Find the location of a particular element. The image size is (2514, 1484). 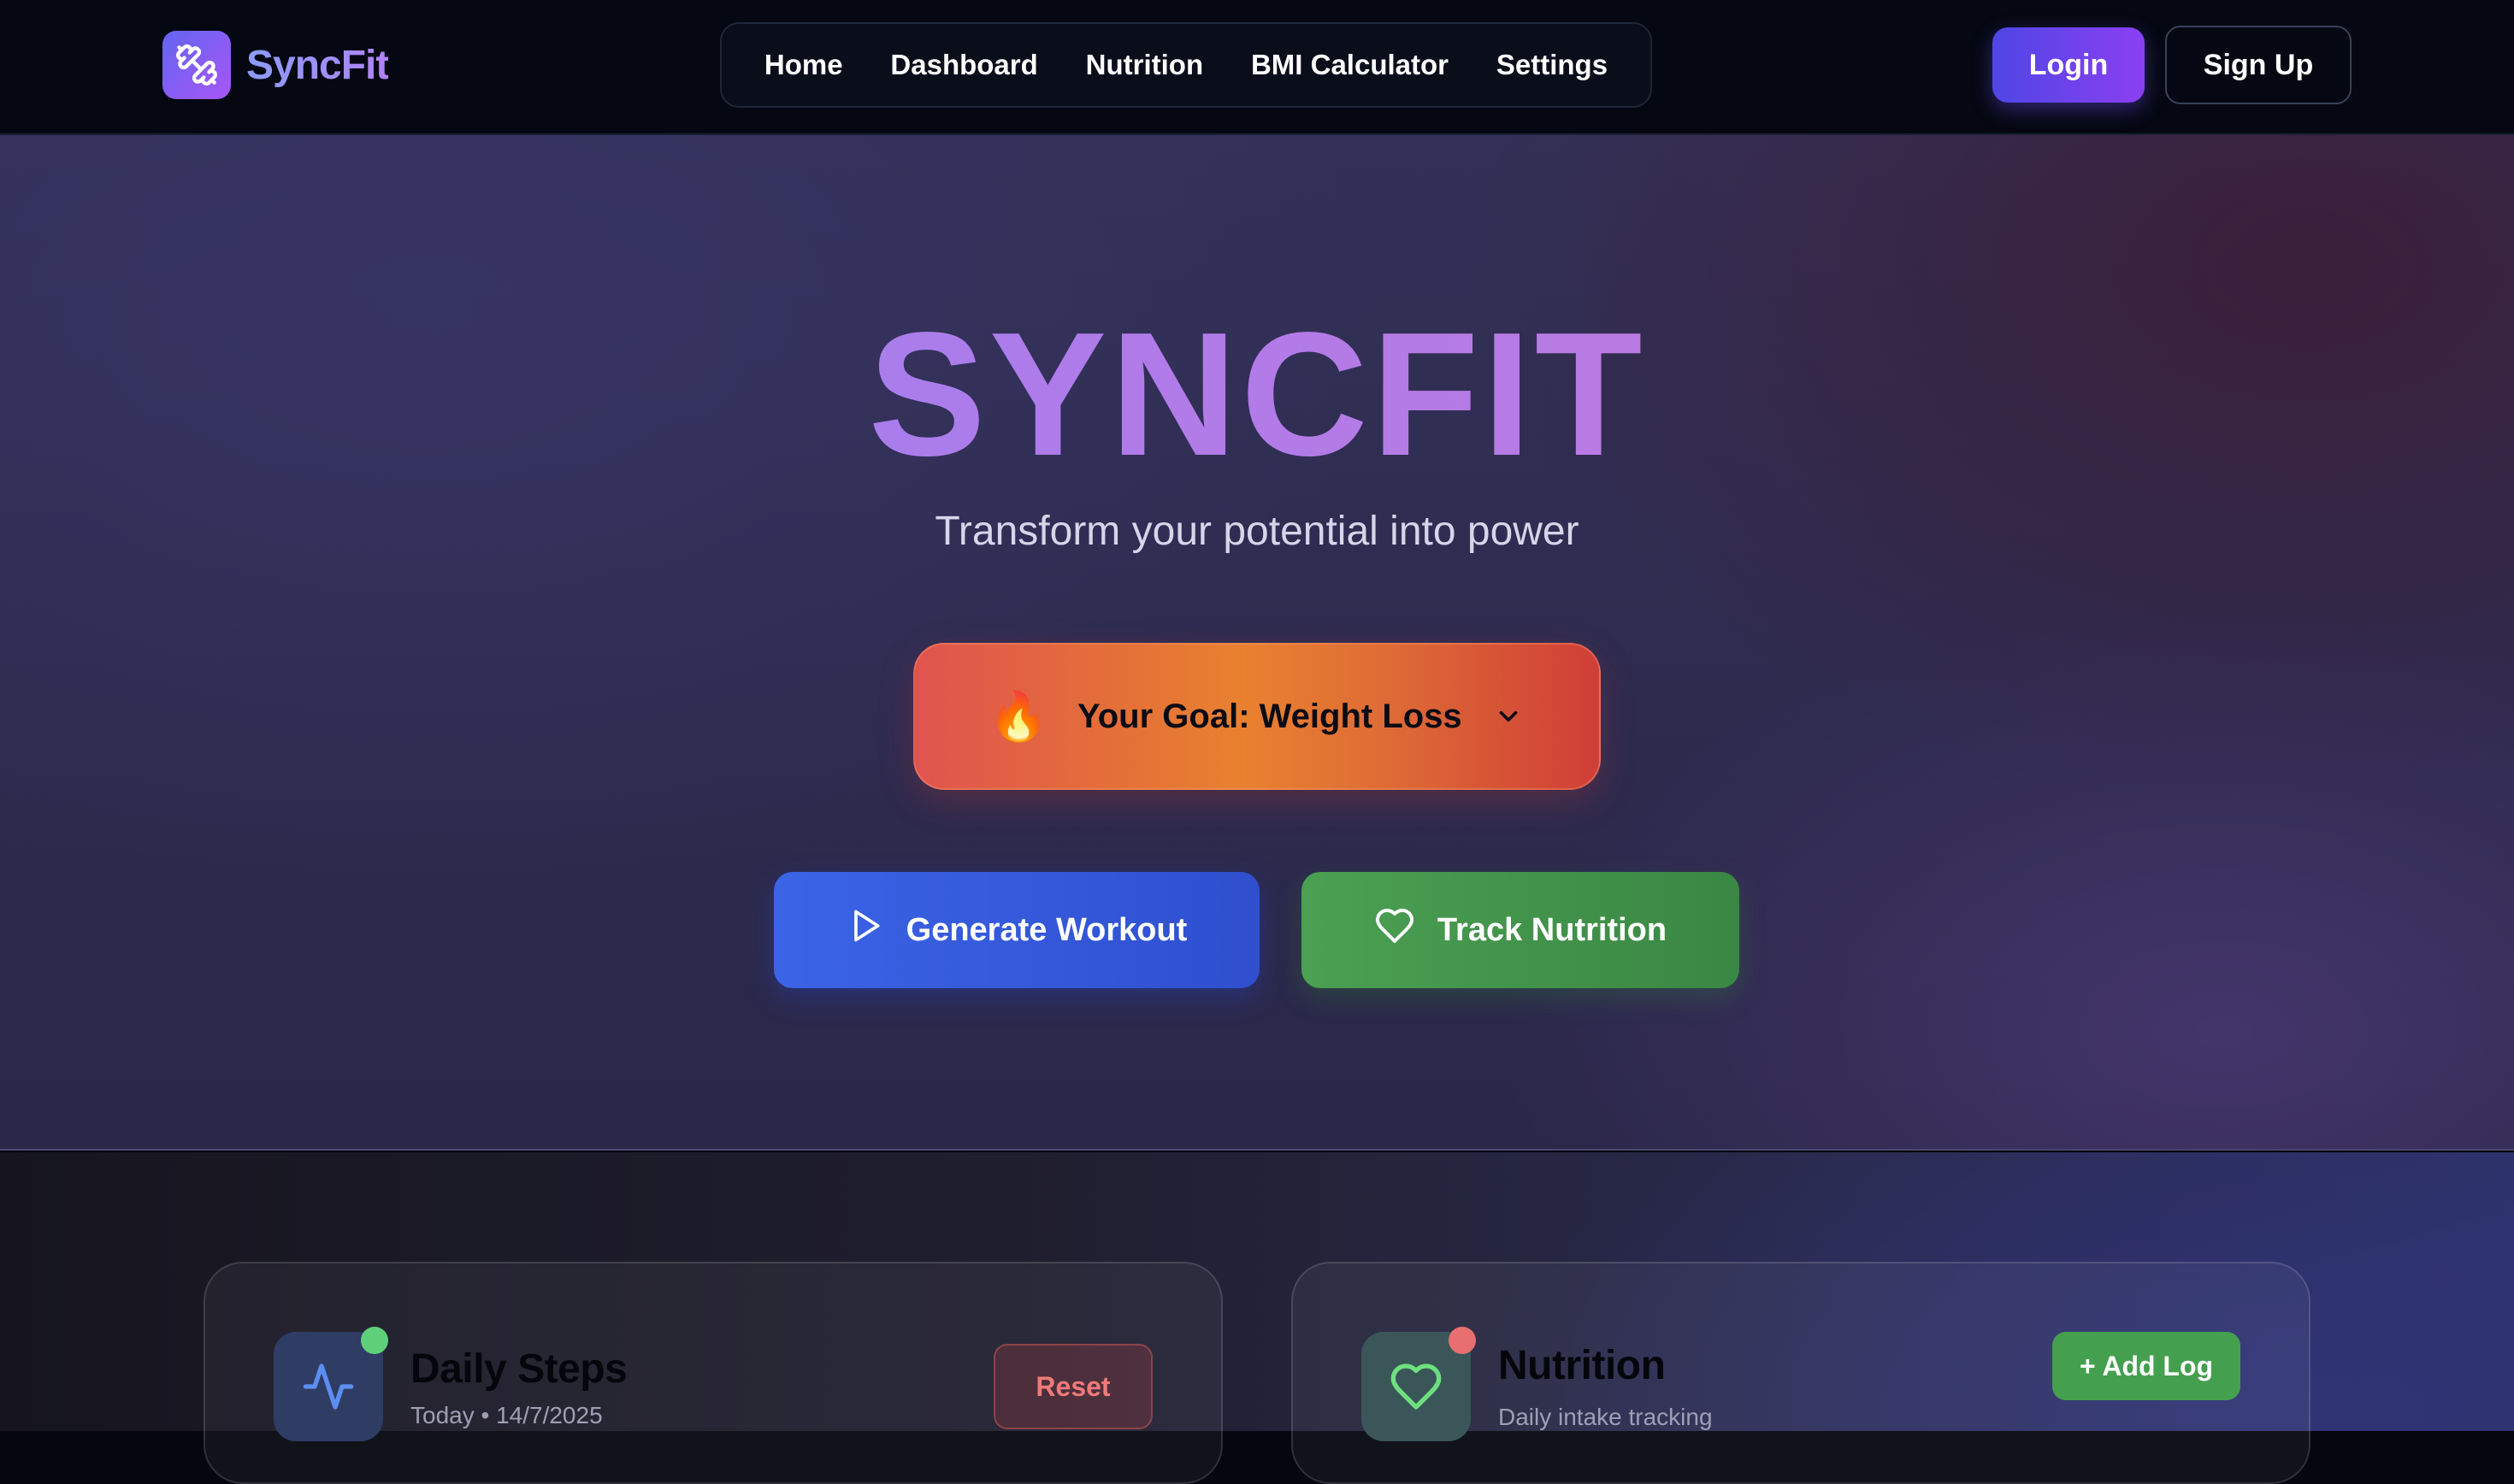

generate-workout-button: Generate Workout is located at coordinates (1017, 930).